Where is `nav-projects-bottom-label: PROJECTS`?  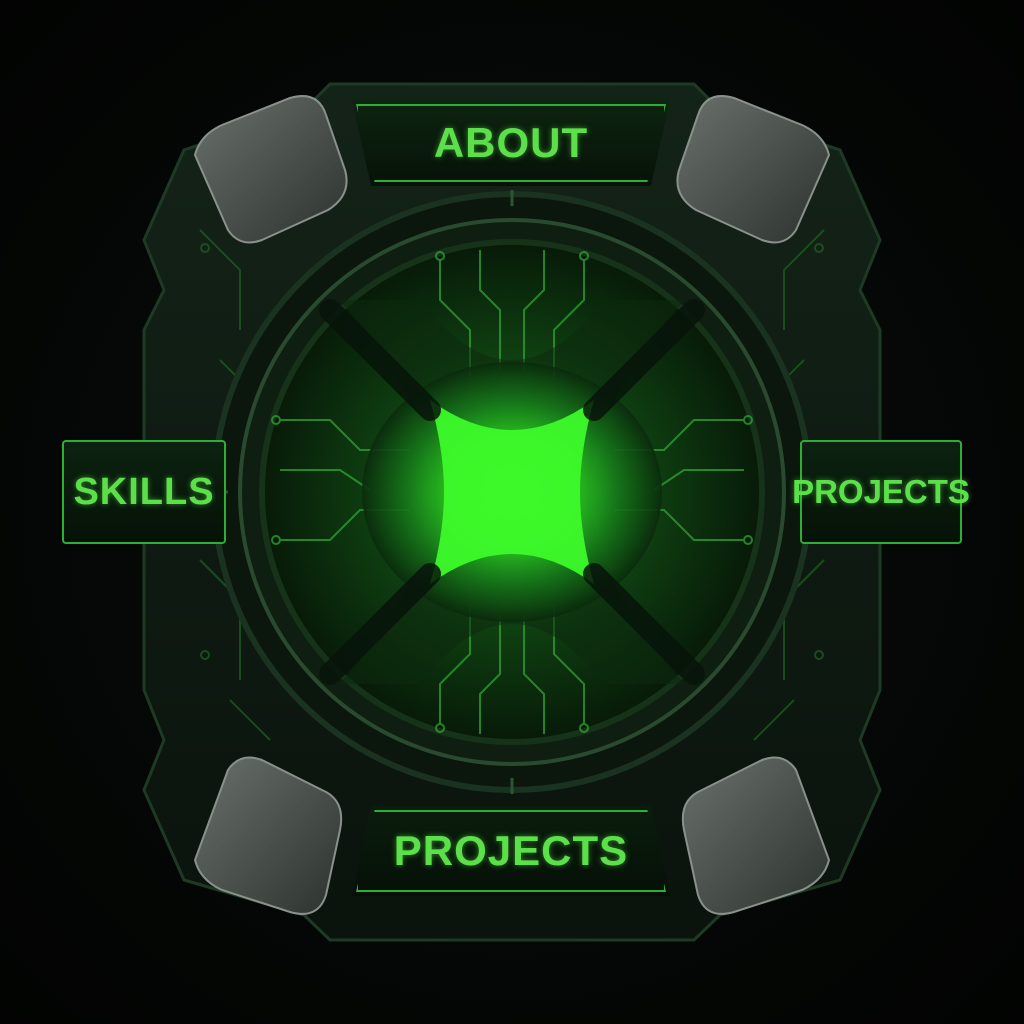
nav-projects-bottom-label: PROJECTS is located at coordinates (511, 850).